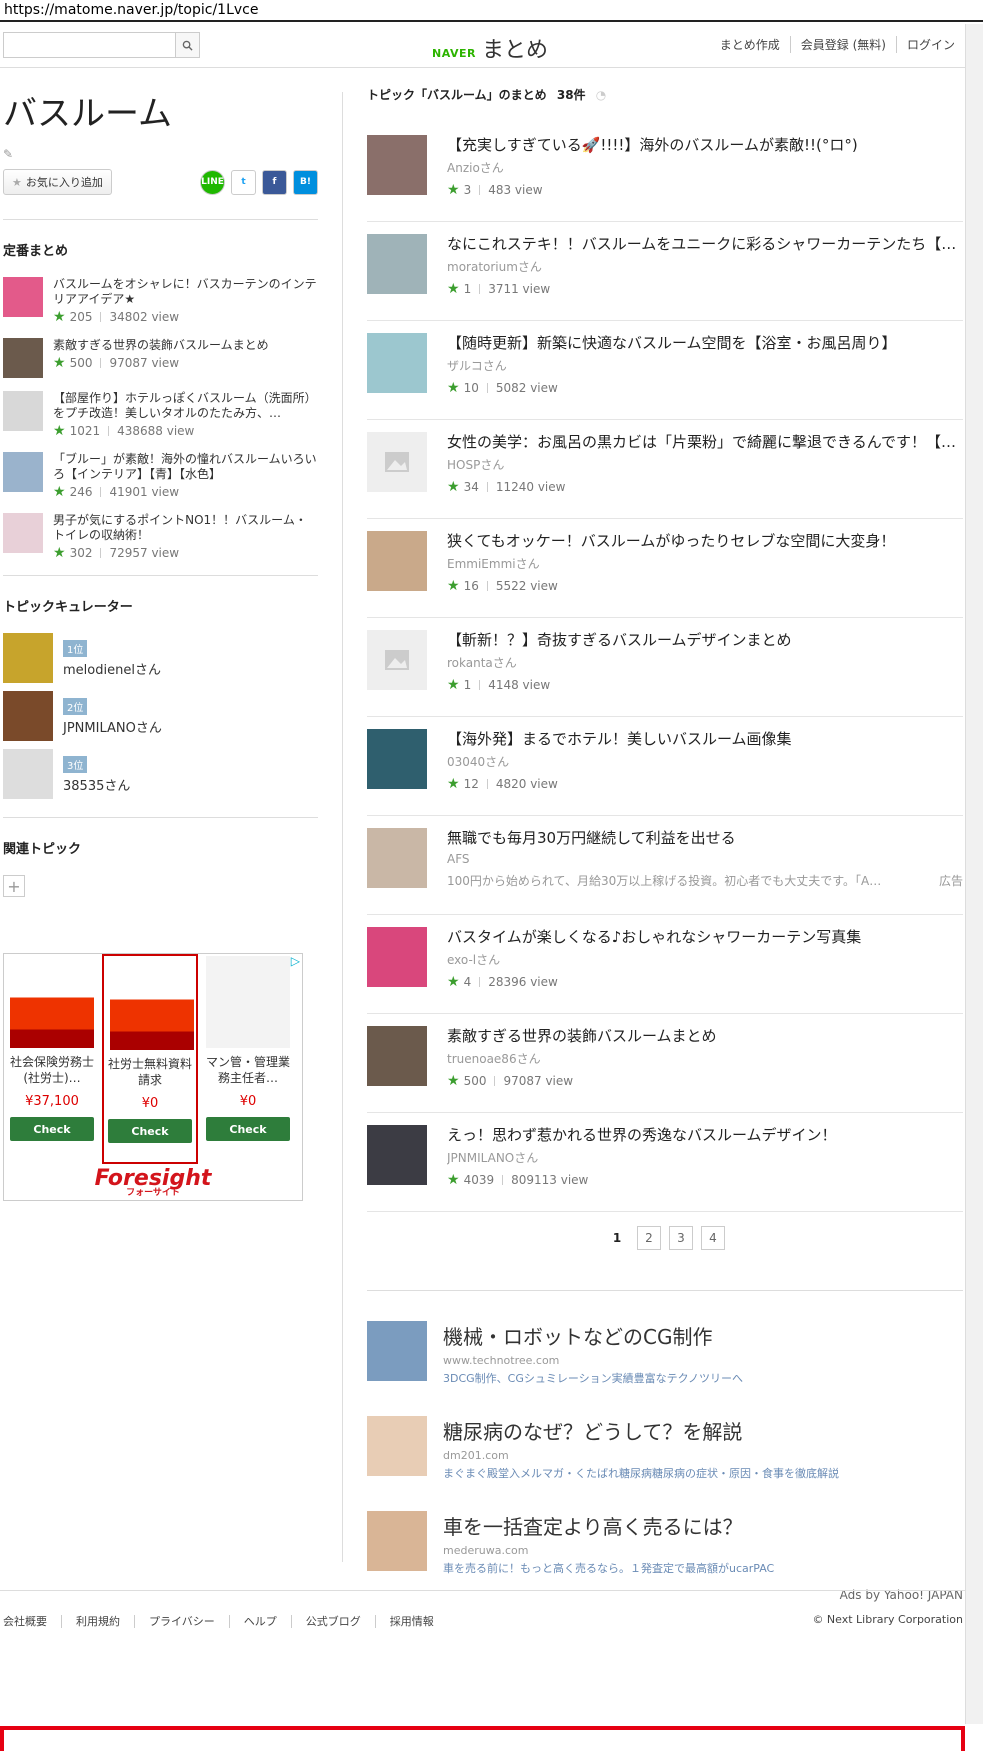  Describe the element at coordinates (89, 45) in the screenshot. I see `search-input` at that location.